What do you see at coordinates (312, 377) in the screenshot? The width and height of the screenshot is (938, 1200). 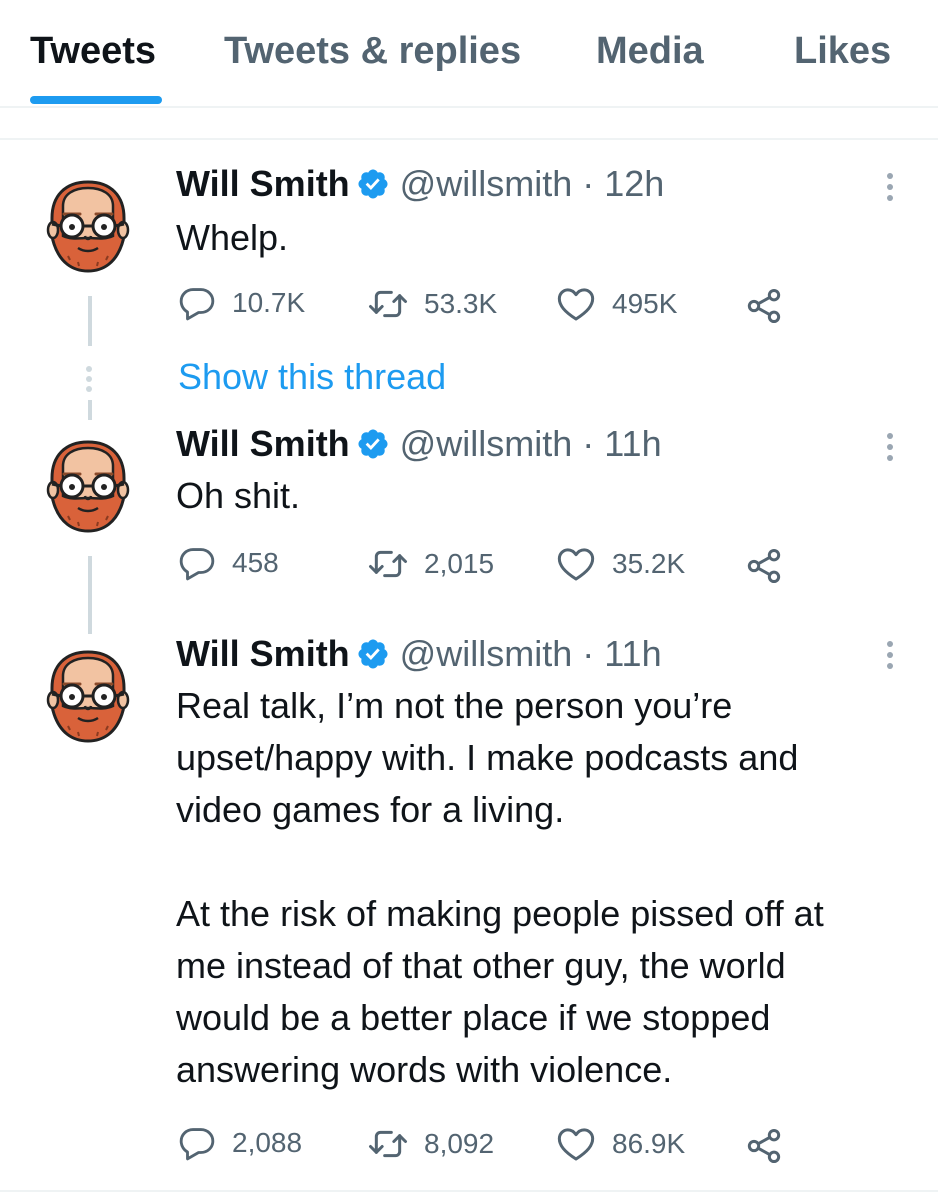 I see `show-thread-link: Show this thread` at bounding box center [312, 377].